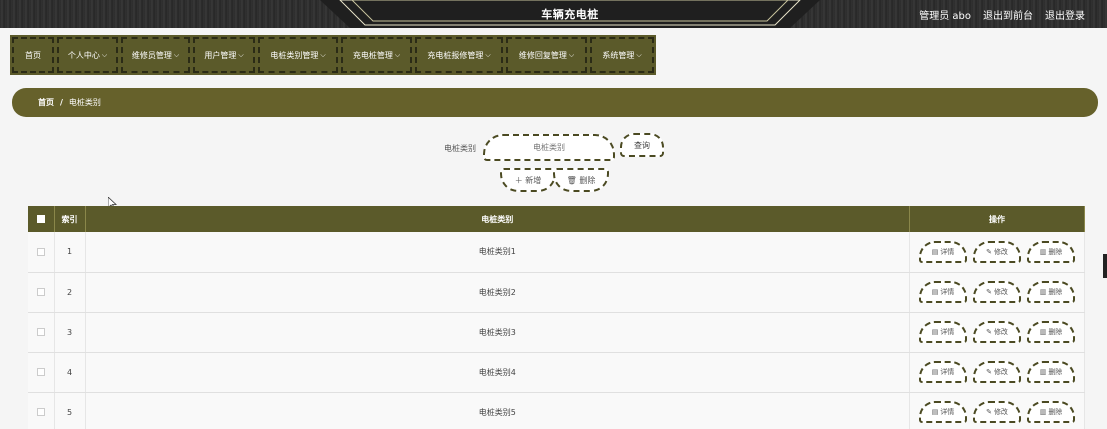 The height and width of the screenshot is (429, 1107). What do you see at coordinates (581, 180) in the screenshot?
I see `batch-delete-button: 🗑 删除` at bounding box center [581, 180].